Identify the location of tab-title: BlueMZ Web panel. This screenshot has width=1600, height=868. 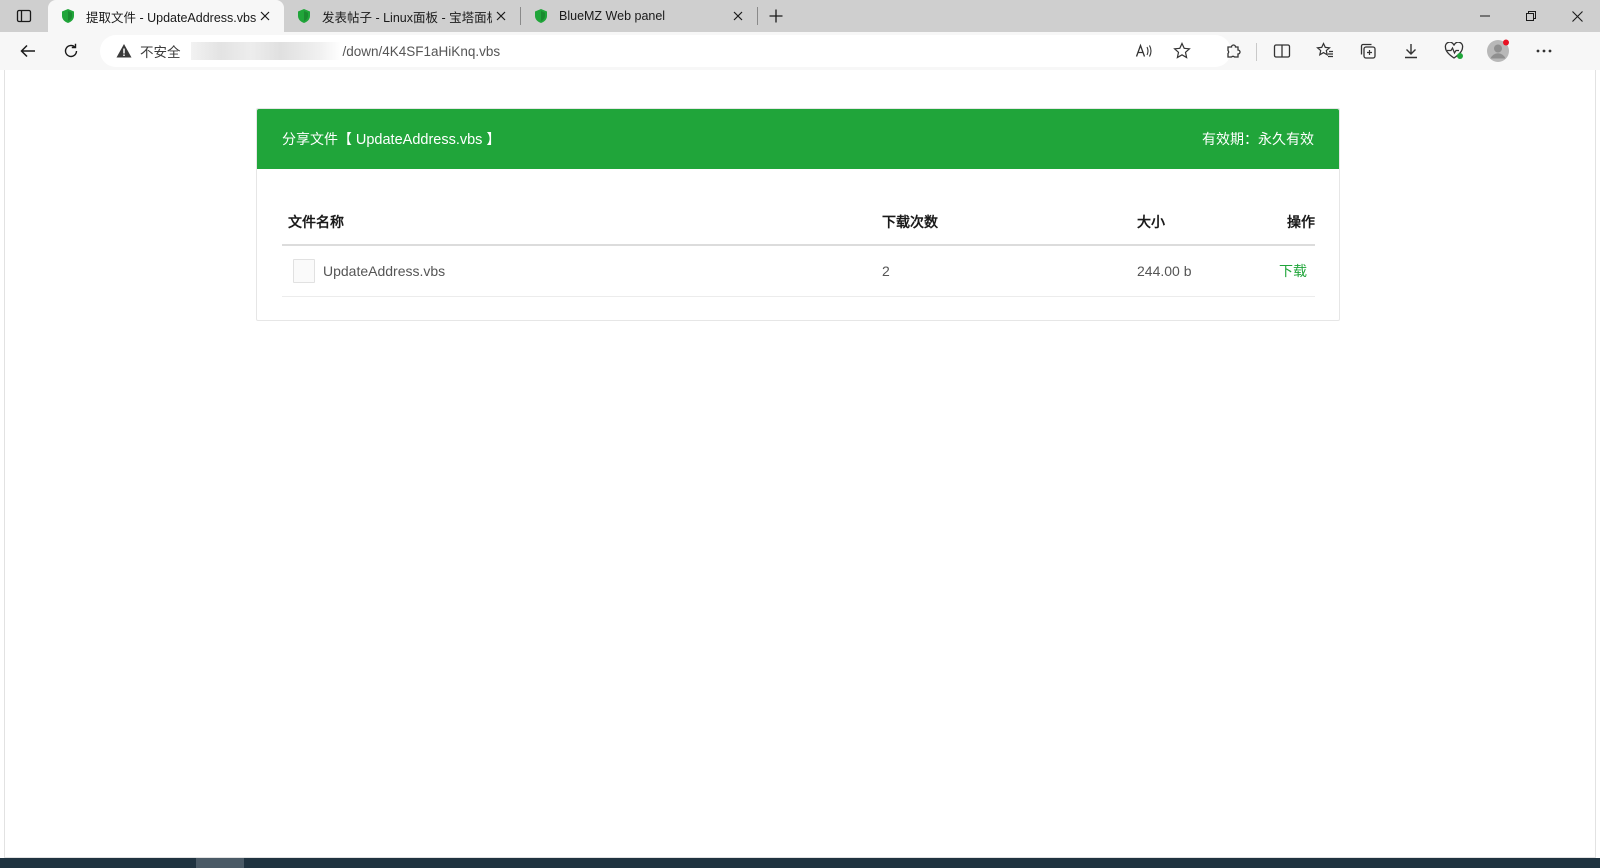
(612, 16).